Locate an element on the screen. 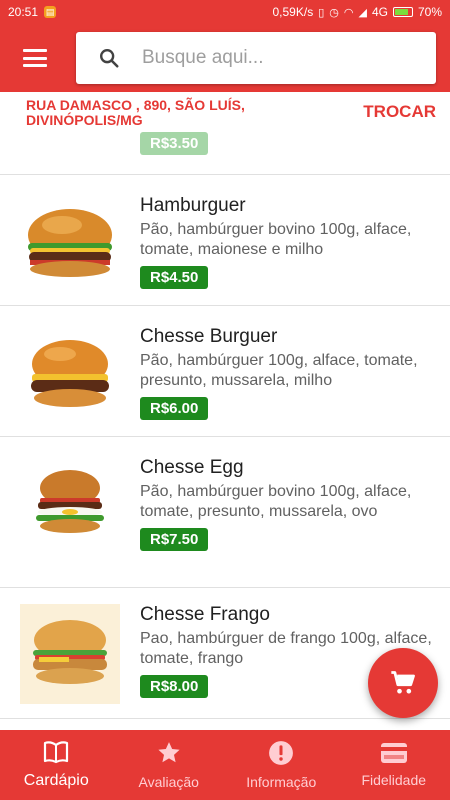 This screenshot has width=450, height=800. item-name: Chesse Burguer is located at coordinates (209, 336).